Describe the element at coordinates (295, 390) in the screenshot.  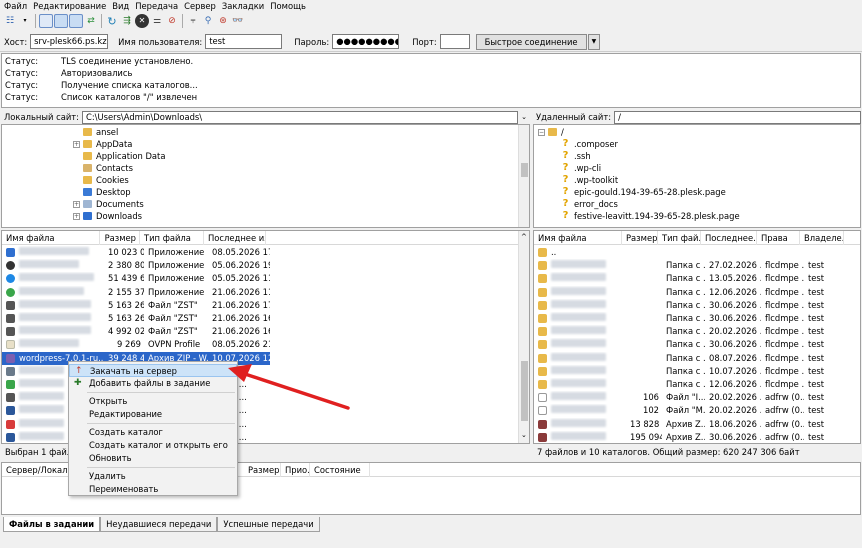
I see `arrow-shaft` at that location.